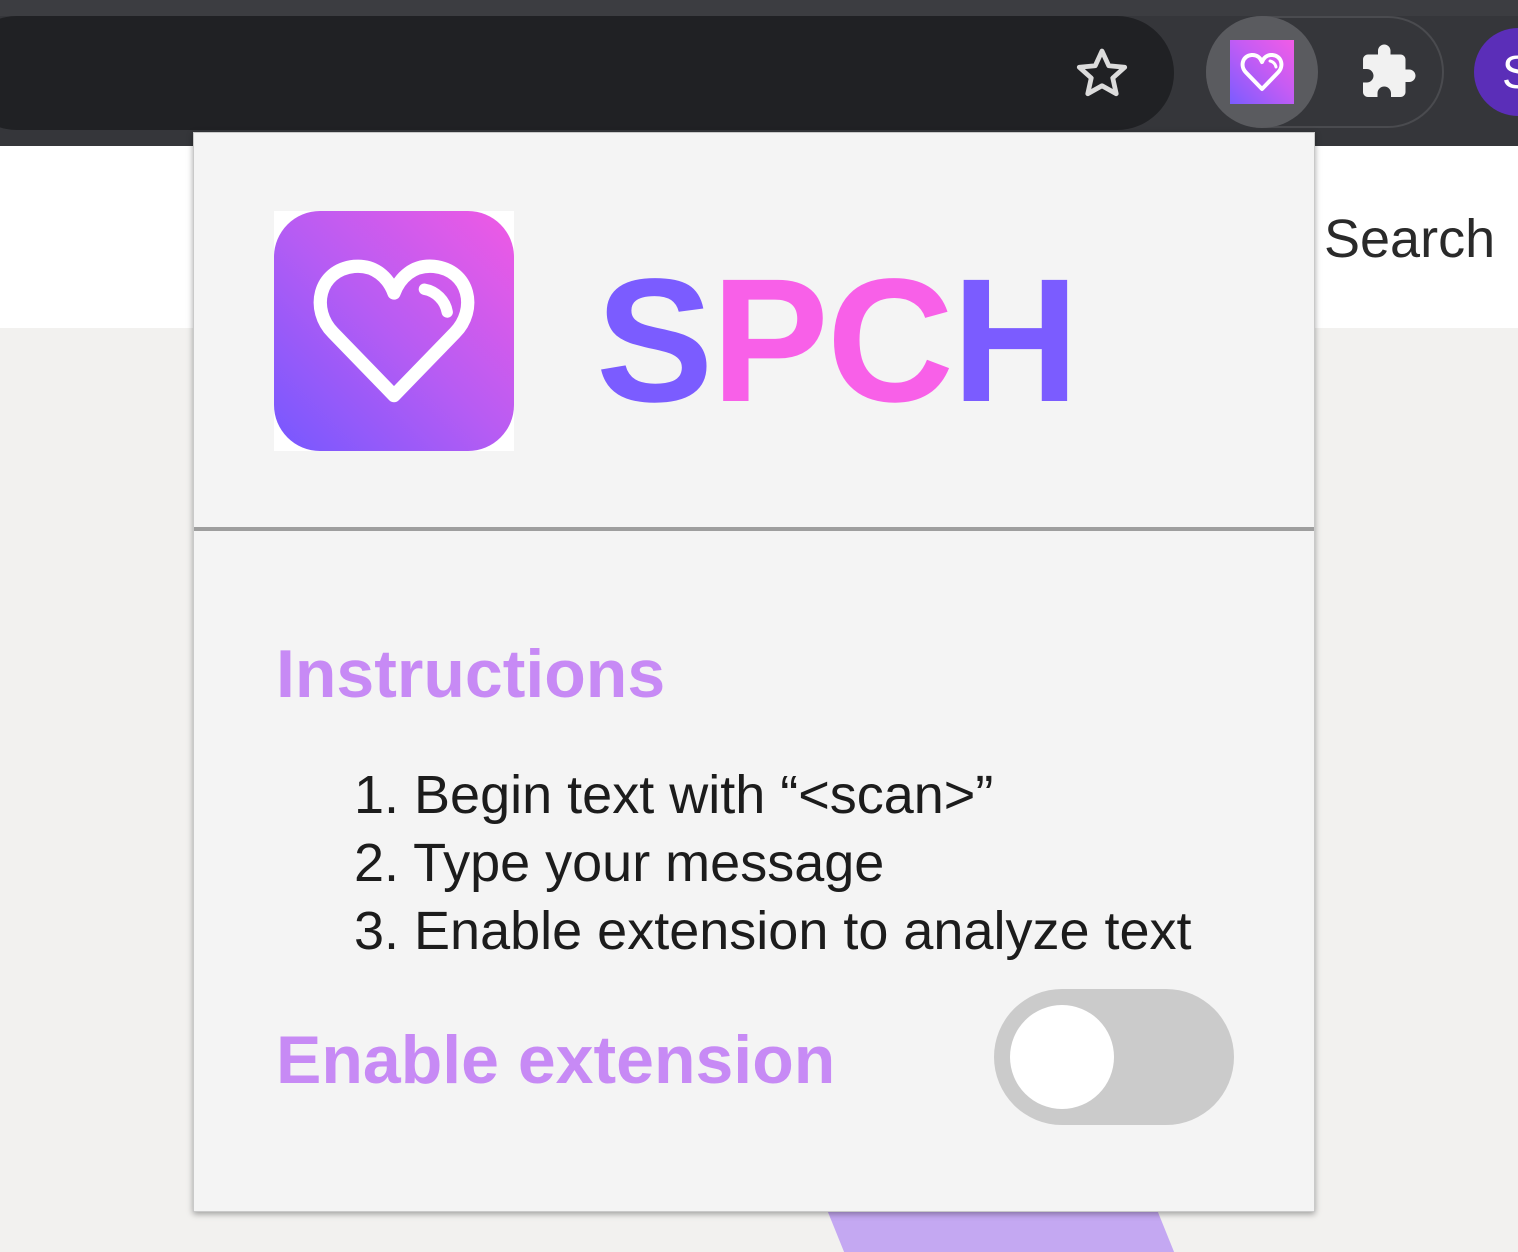 This screenshot has height=1252, width=1518. Describe the element at coordinates (832, 341) in the screenshot. I see `brand-letters-pc: PC` at that location.